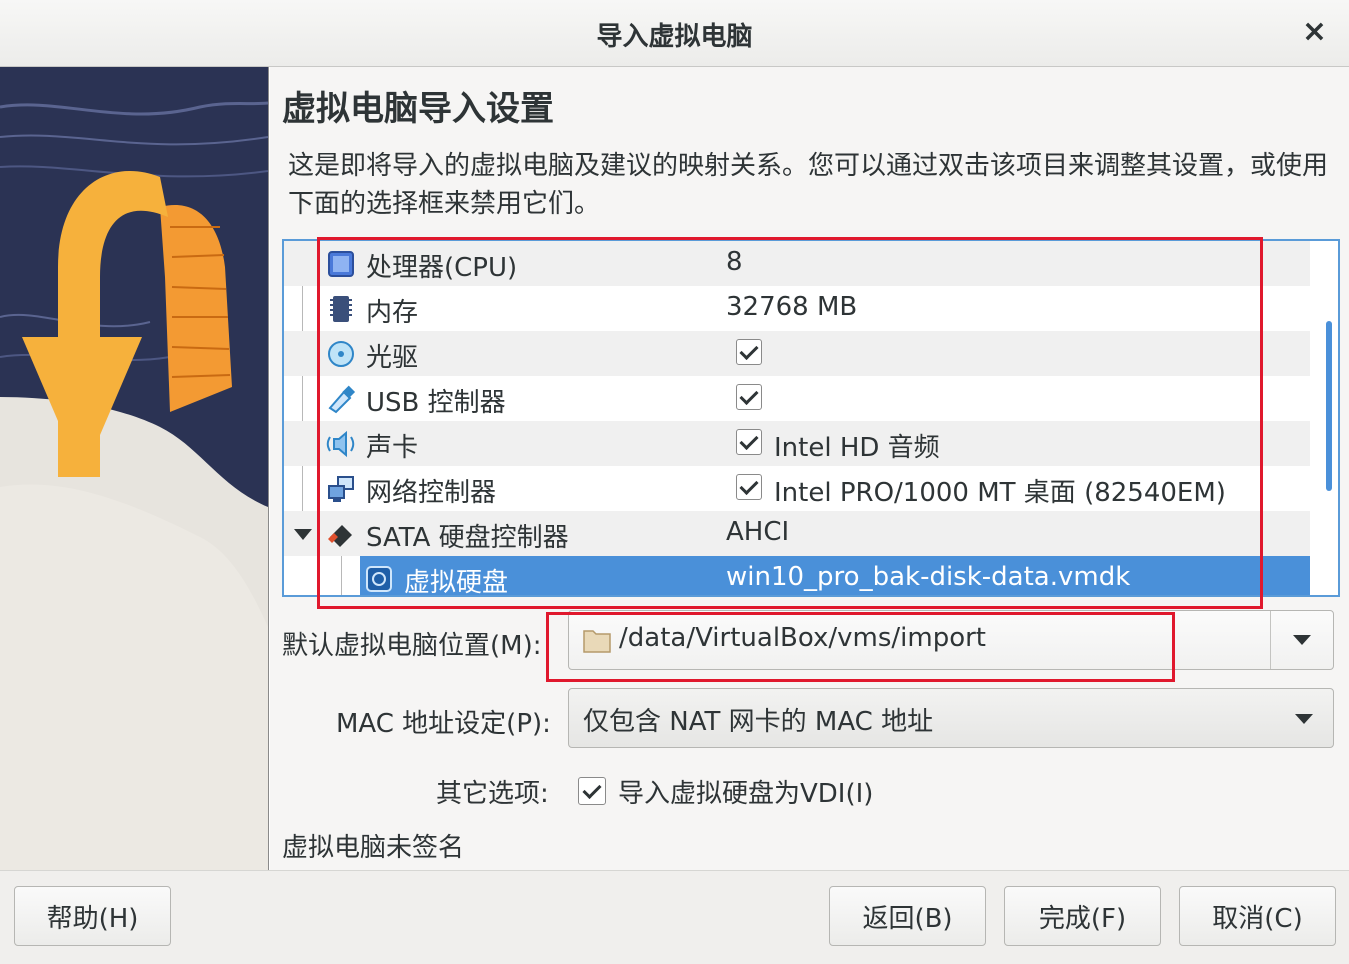 The width and height of the screenshot is (1349, 964). What do you see at coordinates (1082, 916) in the screenshot?
I see `finish-button: 完成(F)` at bounding box center [1082, 916].